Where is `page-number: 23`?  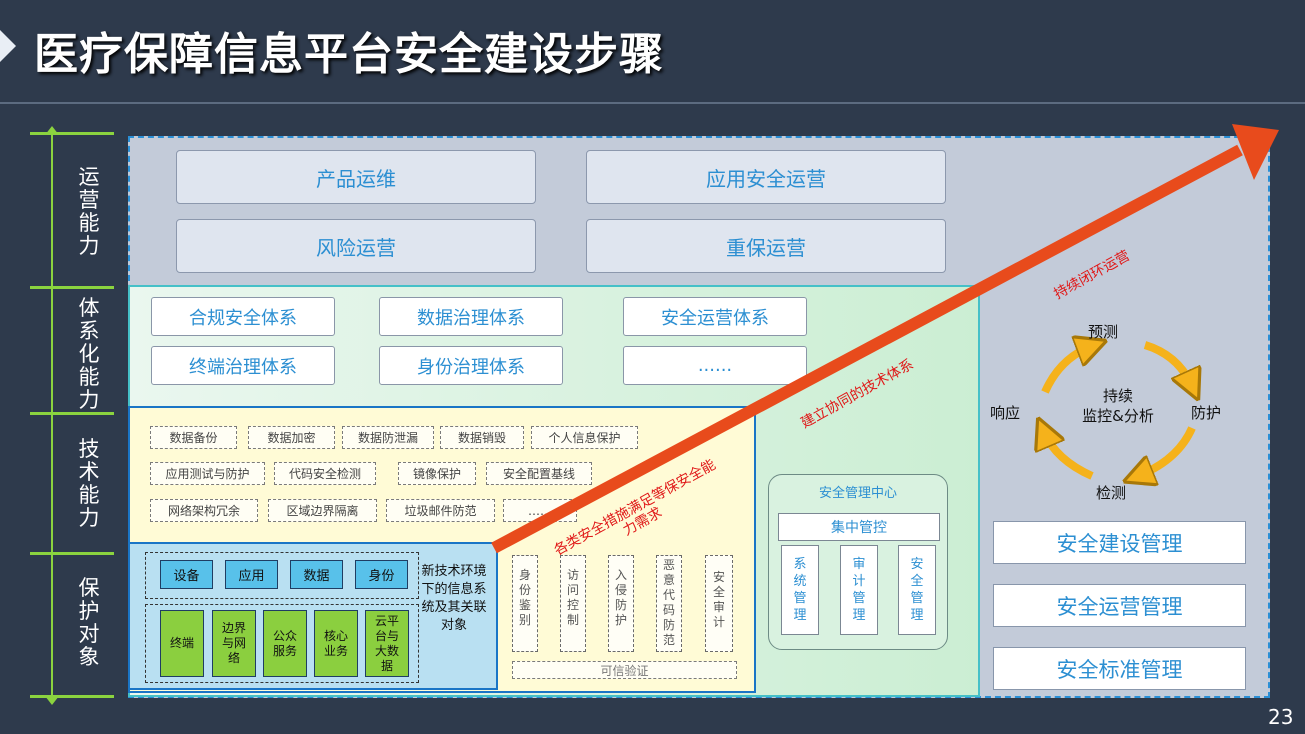 page-number: 23 is located at coordinates (1281, 717).